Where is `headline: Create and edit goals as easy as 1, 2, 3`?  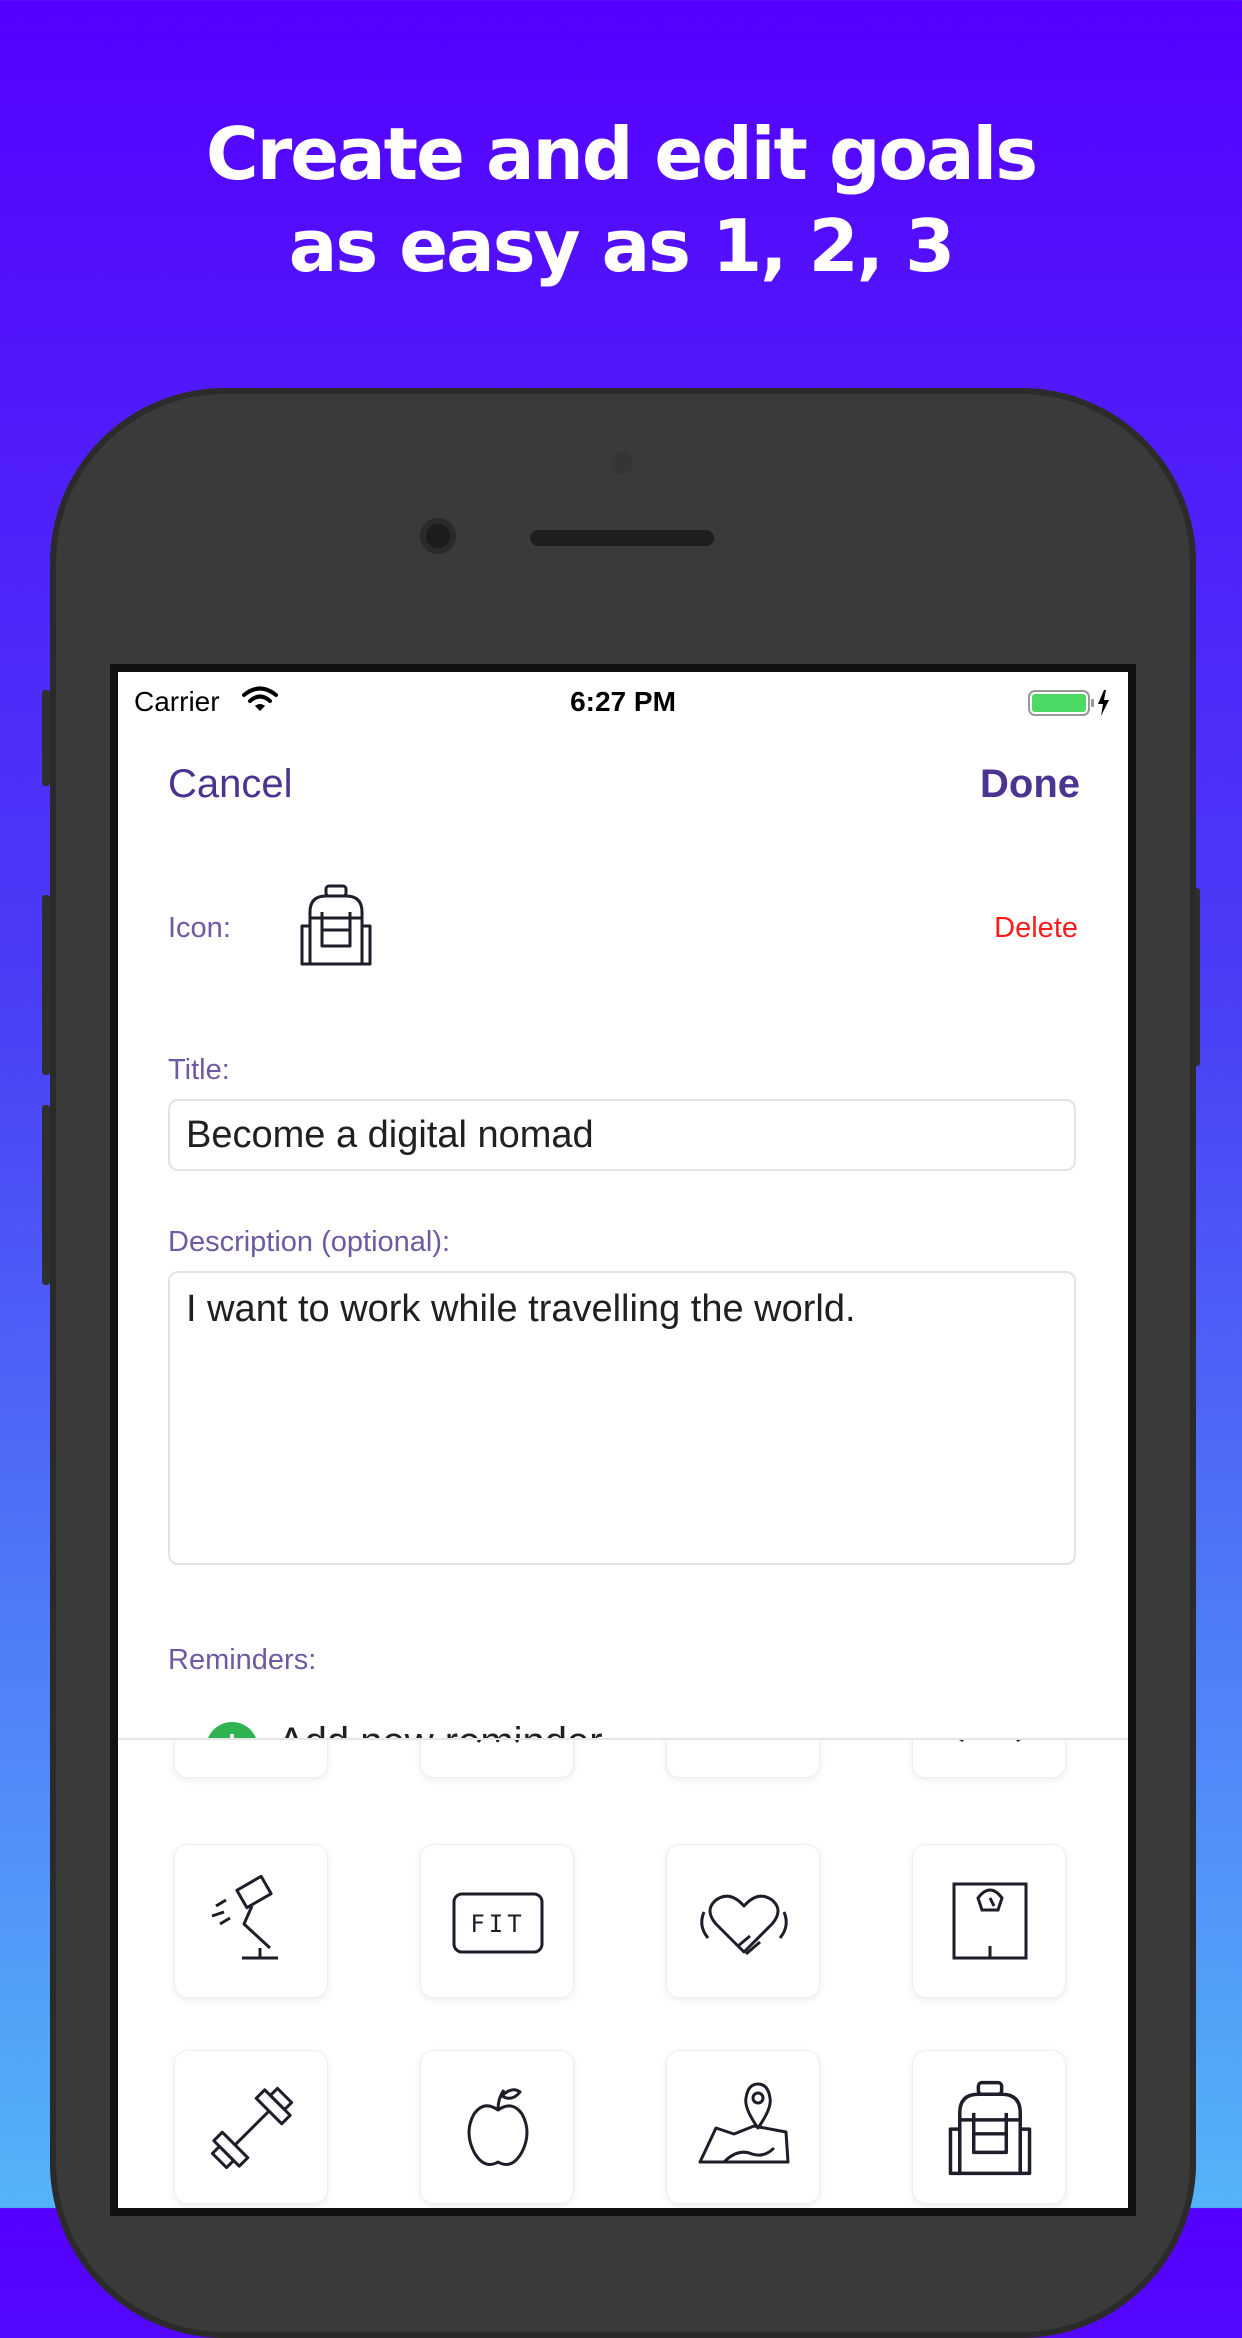 headline: Create and edit goals as easy as 1, 2, 3 is located at coordinates (621, 200).